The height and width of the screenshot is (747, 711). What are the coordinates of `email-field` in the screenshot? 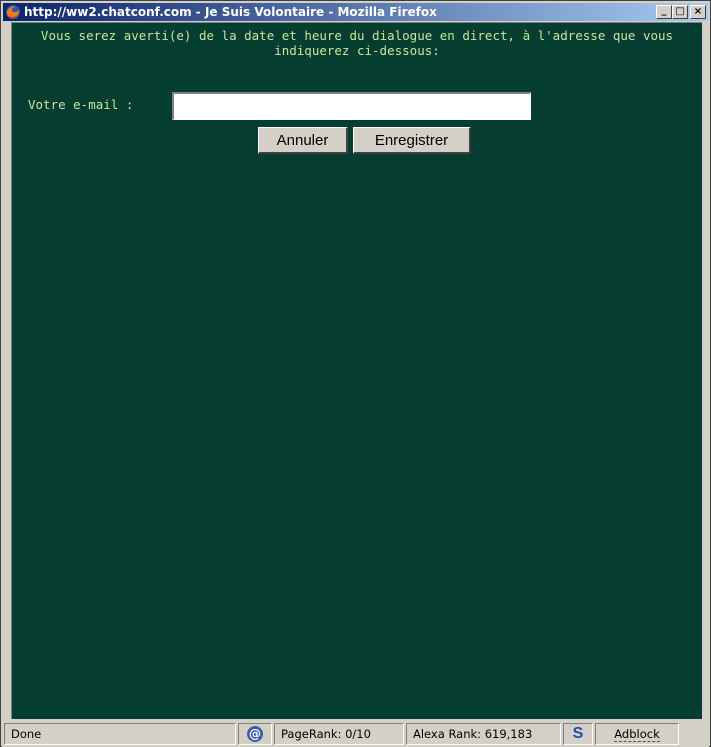 It's located at (351, 106).